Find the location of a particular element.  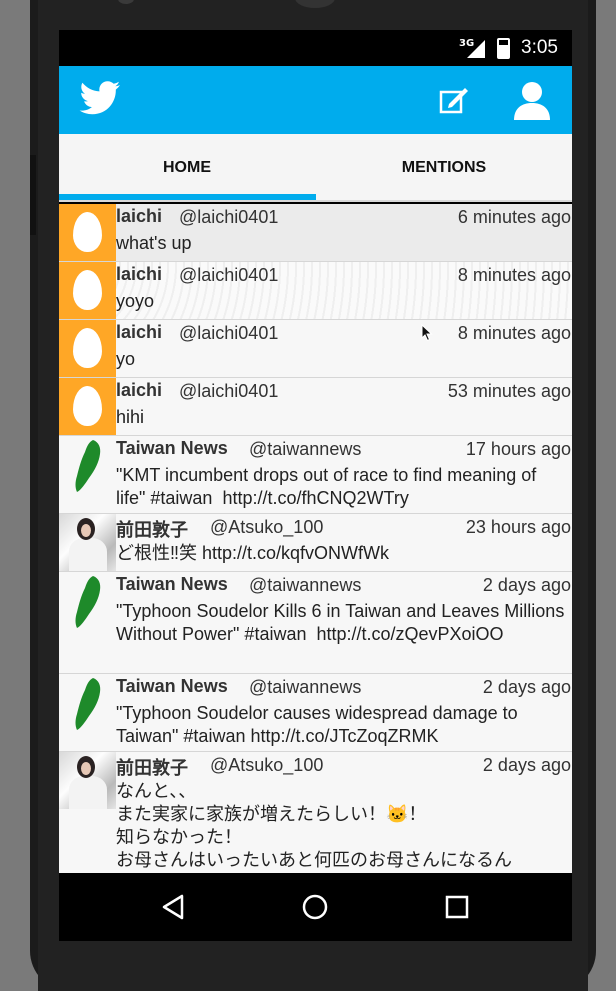

nav-back-button is located at coordinates (173, 907).